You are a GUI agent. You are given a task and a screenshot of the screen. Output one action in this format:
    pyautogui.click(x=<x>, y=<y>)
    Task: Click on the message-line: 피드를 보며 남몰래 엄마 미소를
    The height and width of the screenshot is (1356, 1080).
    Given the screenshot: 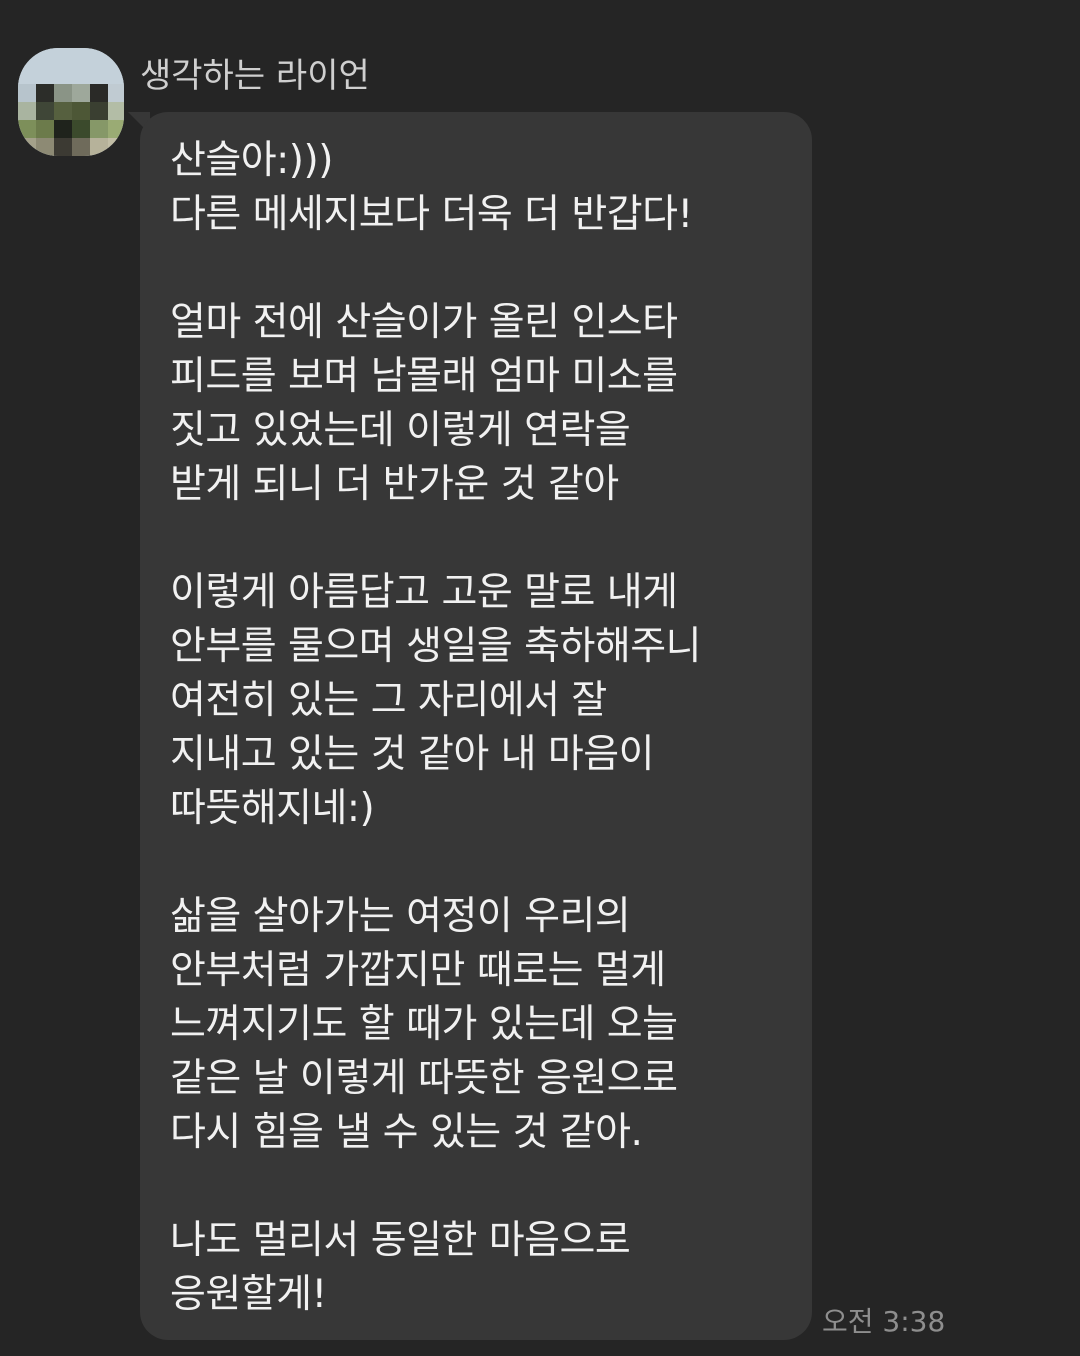 What is the action you would take?
    pyautogui.click(x=424, y=376)
    